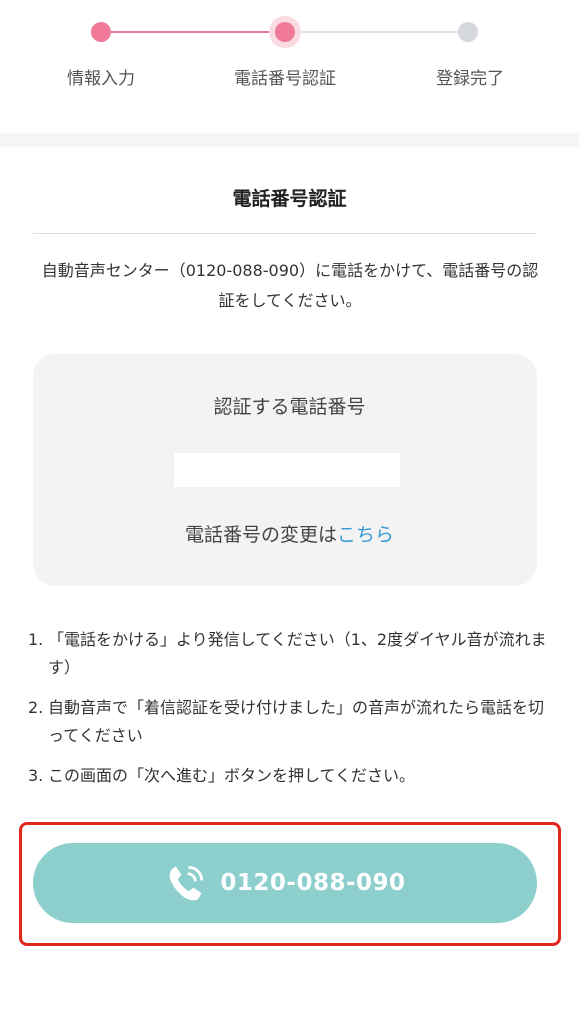 The image size is (579, 1024). I want to click on instruction-text: 「電話をかける」より発信してください（1、2度ダイヤル音が流れます）, so click(297, 653).